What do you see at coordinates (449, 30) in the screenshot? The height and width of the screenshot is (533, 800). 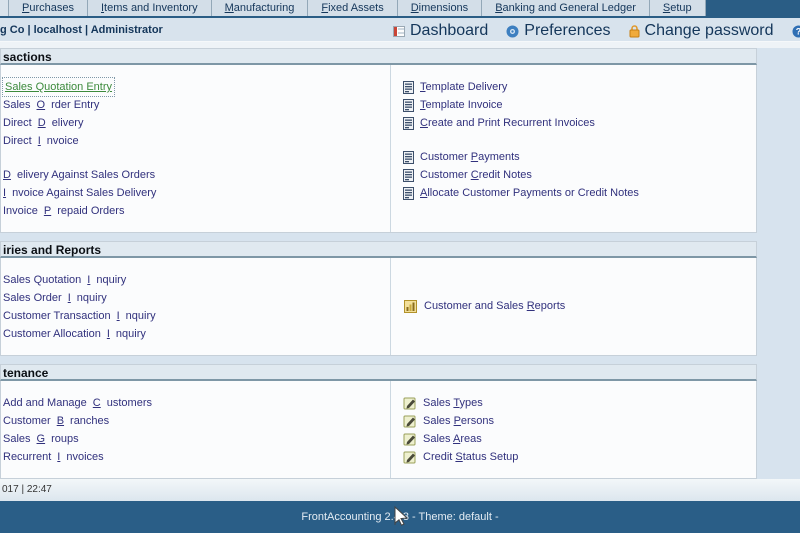 I see `dashboard-label: Dashboard` at bounding box center [449, 30].